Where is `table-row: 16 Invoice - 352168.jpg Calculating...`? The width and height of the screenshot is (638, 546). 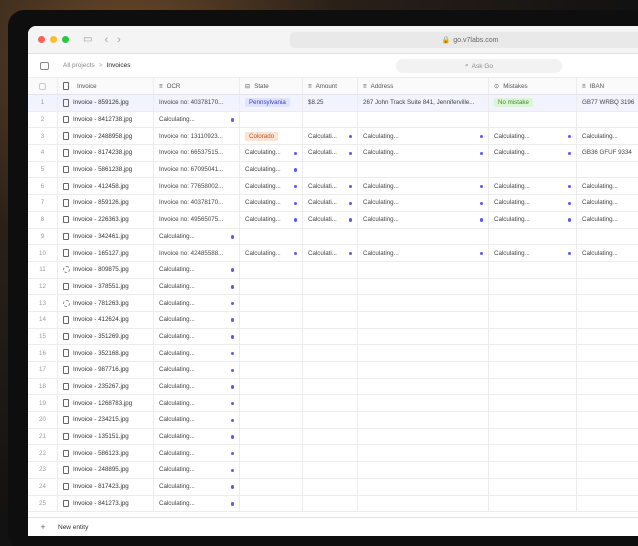 table-row: 16 Invoice - 352168.jpg Calculating... is located at coordinates (333, 353).